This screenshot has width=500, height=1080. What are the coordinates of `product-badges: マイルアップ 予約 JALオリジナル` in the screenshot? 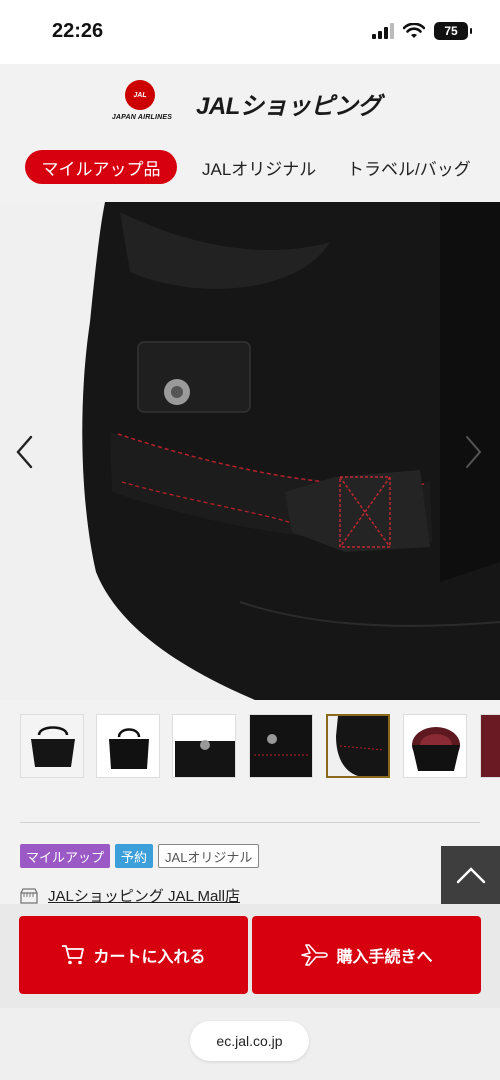 It's located at (140, 857).